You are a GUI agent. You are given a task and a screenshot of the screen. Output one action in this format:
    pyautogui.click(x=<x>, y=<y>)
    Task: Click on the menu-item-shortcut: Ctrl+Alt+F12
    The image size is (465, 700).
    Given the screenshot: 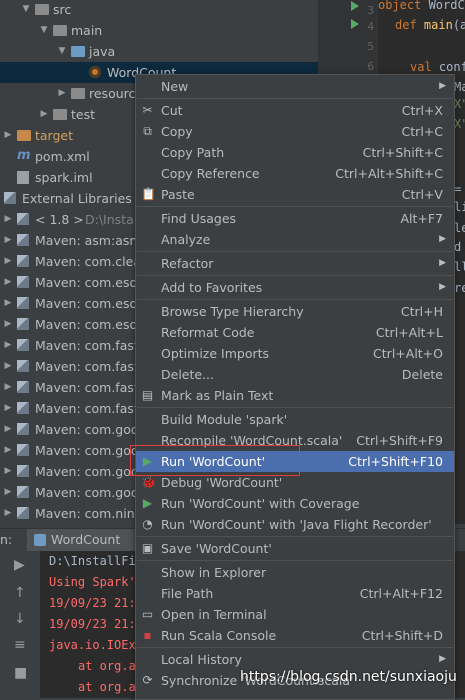 What is the action you would take?
    pyautogui.click(x=401, y=593)
    